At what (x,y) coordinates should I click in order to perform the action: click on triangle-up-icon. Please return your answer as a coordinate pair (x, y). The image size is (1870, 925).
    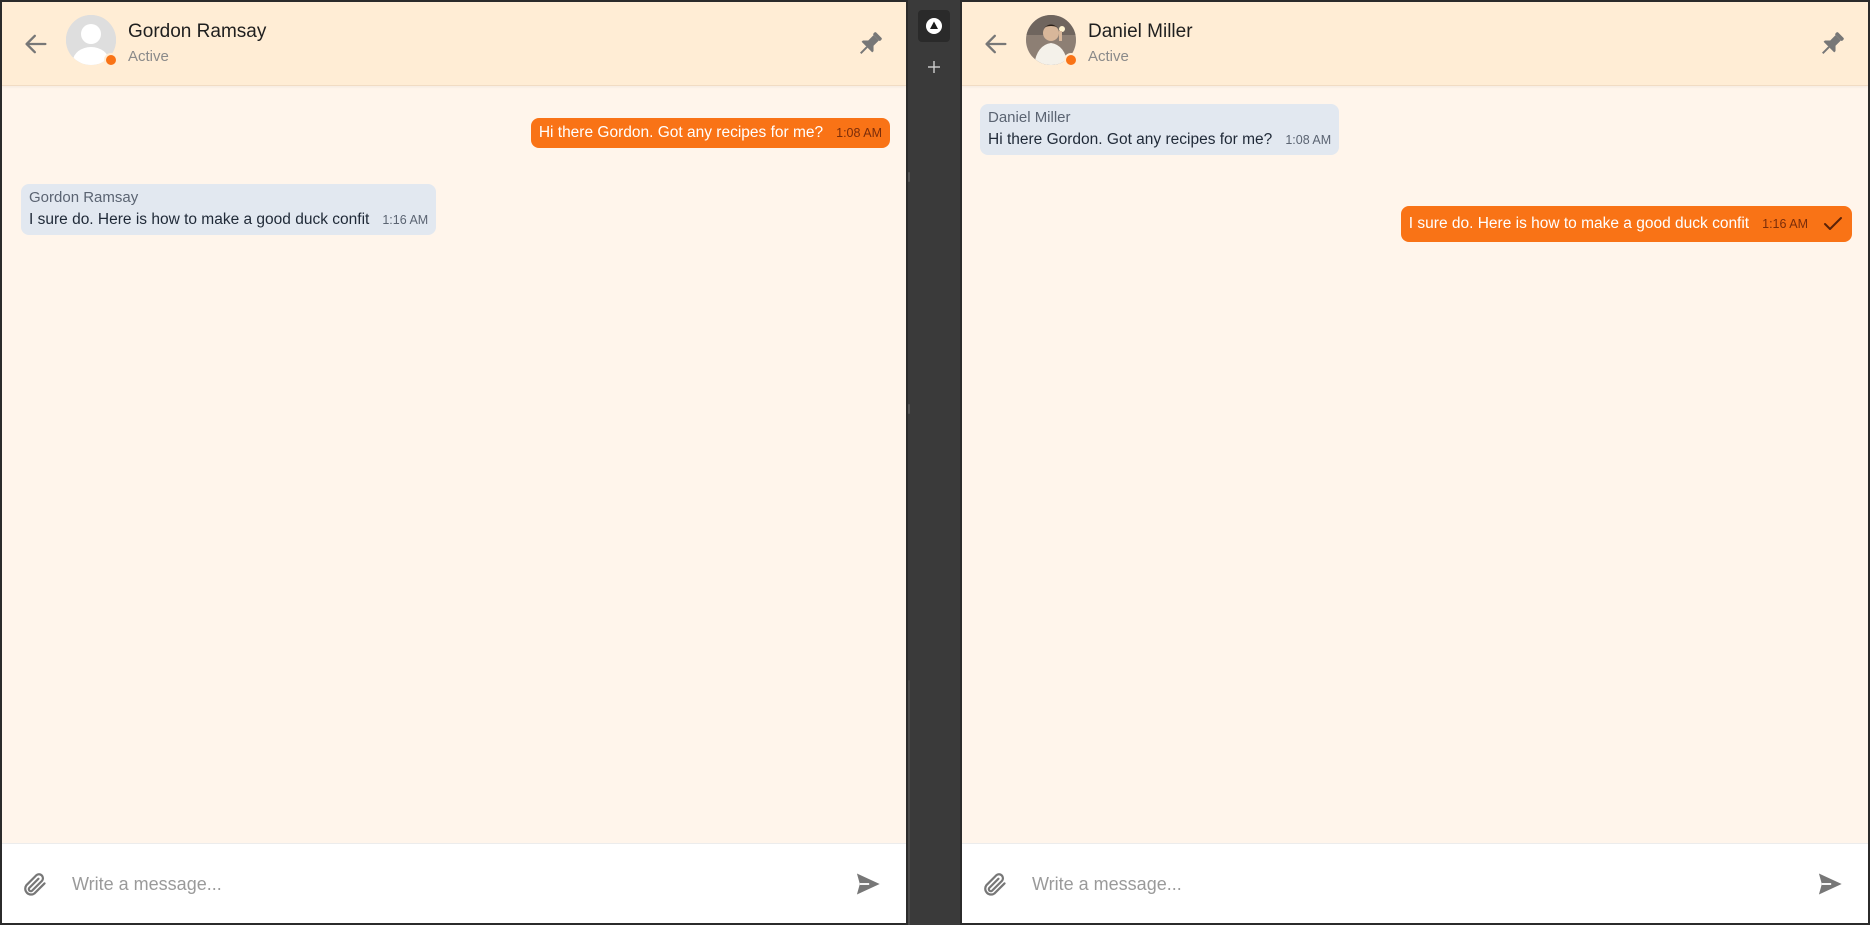
    Looking at the image, I should click on (934, 26).